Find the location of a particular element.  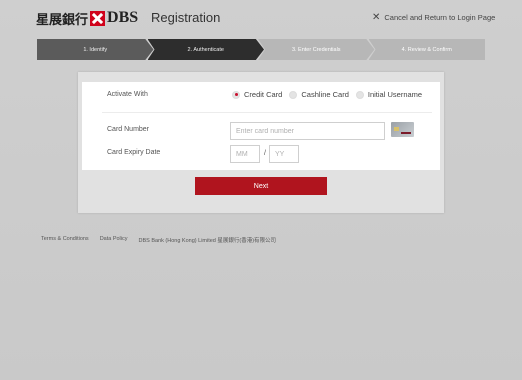

option-initial-username: Initial Username is located at coordinates (389, 94).